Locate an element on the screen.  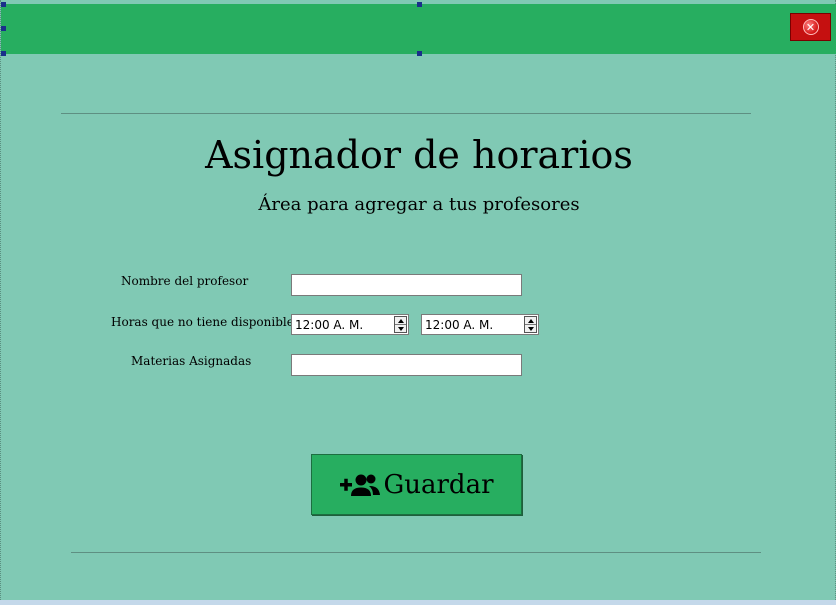
unavailable-hours-label: Horas que no tiene disponible is located at coordinates (202, 322).